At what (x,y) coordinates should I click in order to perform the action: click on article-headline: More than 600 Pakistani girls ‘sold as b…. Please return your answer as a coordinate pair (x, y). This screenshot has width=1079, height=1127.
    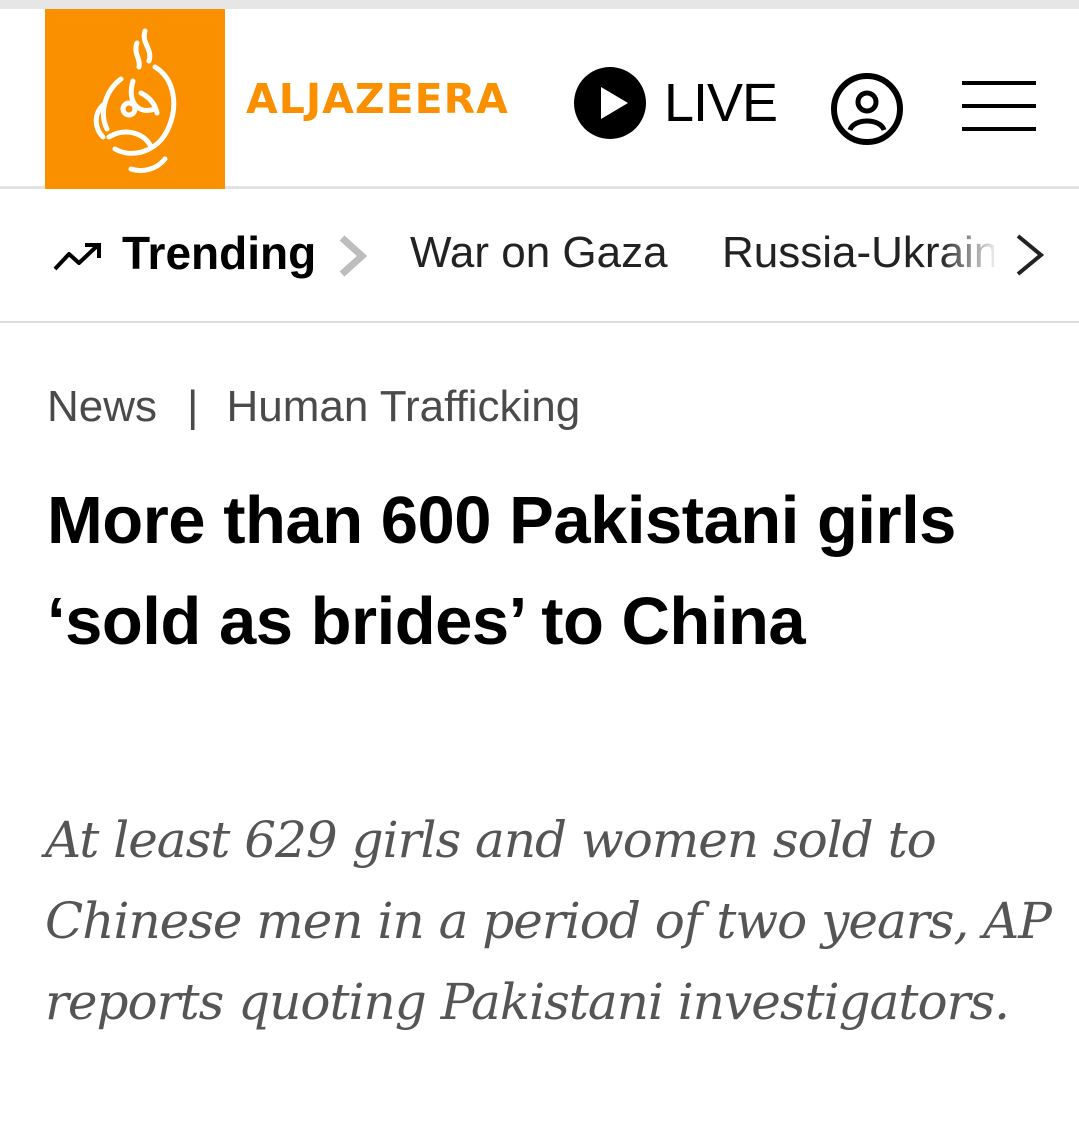
    Looking at the image, I should click on (501, 571).